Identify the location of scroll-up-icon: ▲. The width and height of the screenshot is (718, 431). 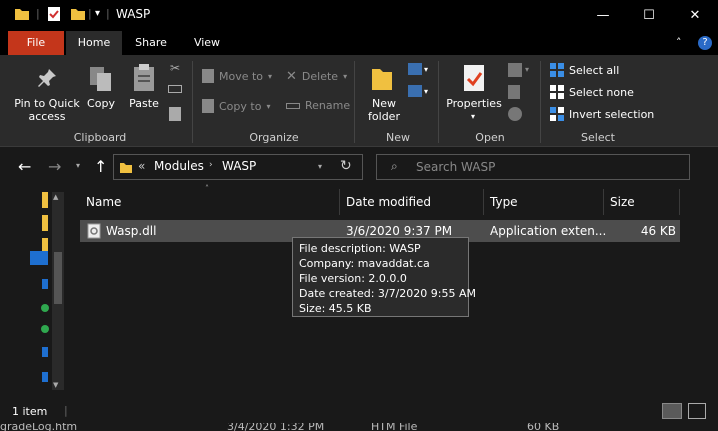
(55, 197).